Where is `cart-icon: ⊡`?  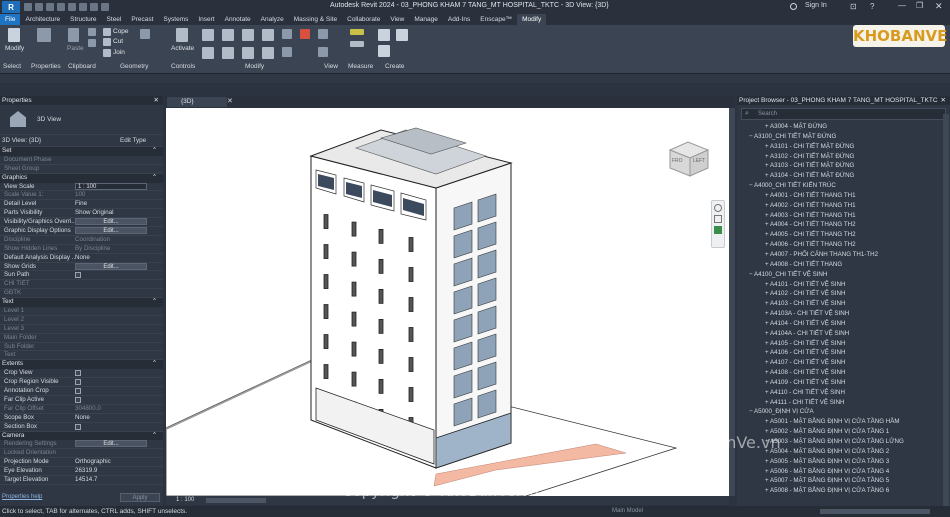
cart-icon: ⊡ is located at coordinates (853, 6).